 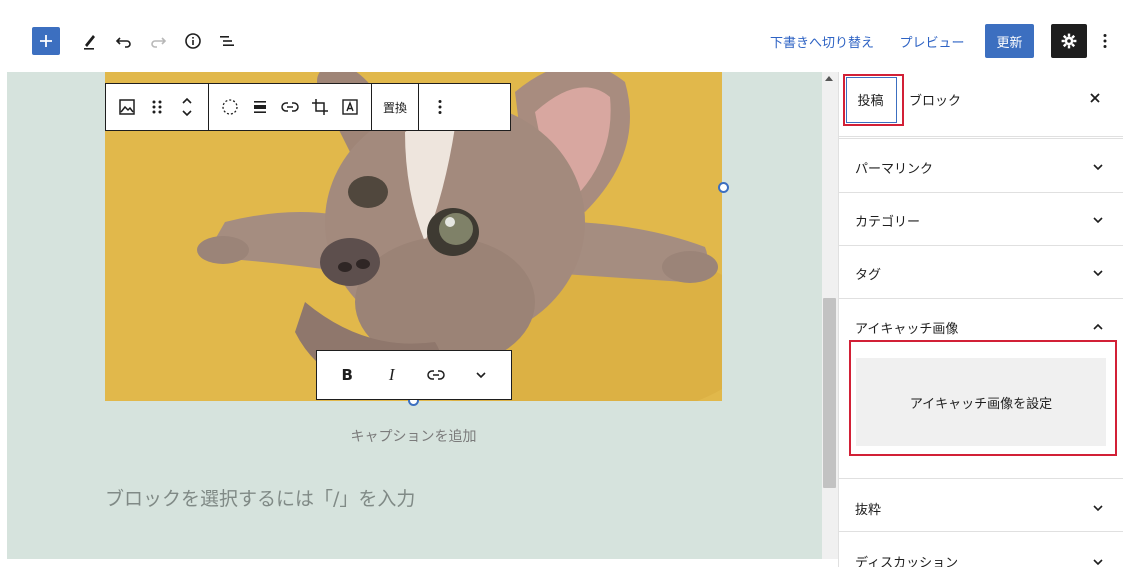 What do you see at coordinates (414, 375) in the screenshot?
I see `caption-format-toolbar: B I` at bounding box center [414, 375].